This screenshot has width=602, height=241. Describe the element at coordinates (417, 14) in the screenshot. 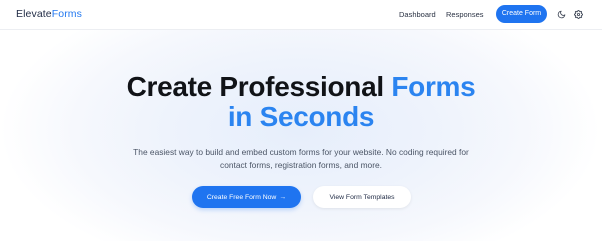

I see `nav-link-dashboard: Dashboard` at that location.